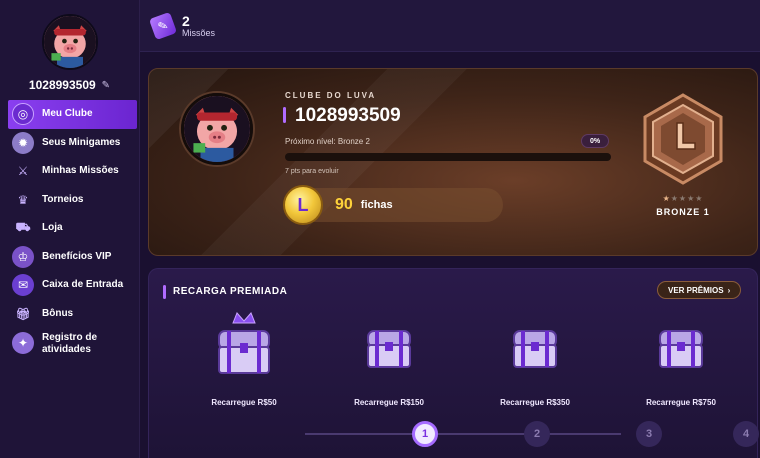 This screenshot has height=458, width=760. What do you see at coordinates (595, 141) in the screenshot?
I see `progress-percent-badge: 0%` at bounding box center [595, 141].